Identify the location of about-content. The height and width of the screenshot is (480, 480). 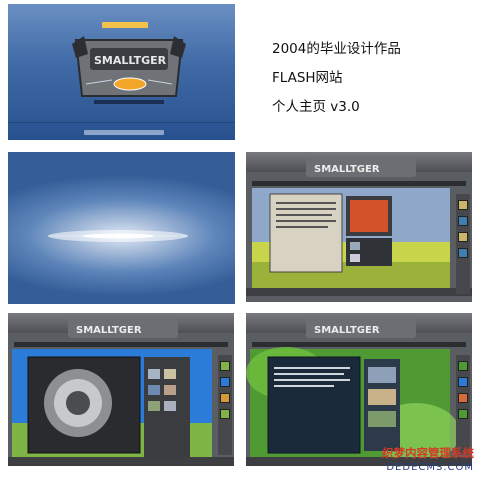
(359, 242).